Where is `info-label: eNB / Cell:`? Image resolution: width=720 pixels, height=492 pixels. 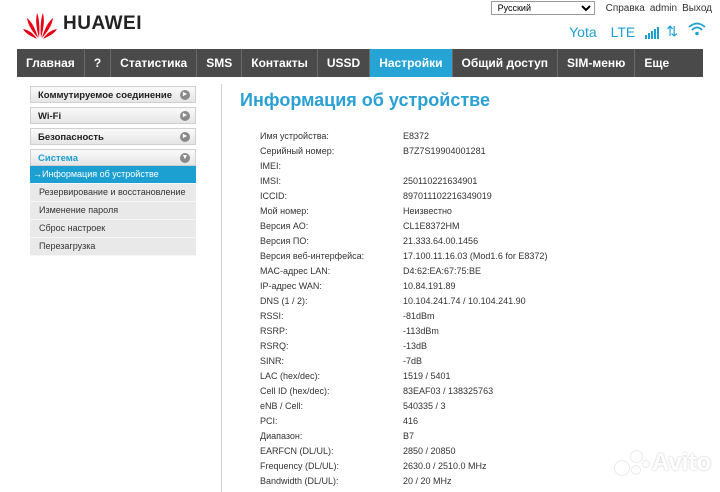 info-label: eNB / Cell: is located at coordinates (282, 406).